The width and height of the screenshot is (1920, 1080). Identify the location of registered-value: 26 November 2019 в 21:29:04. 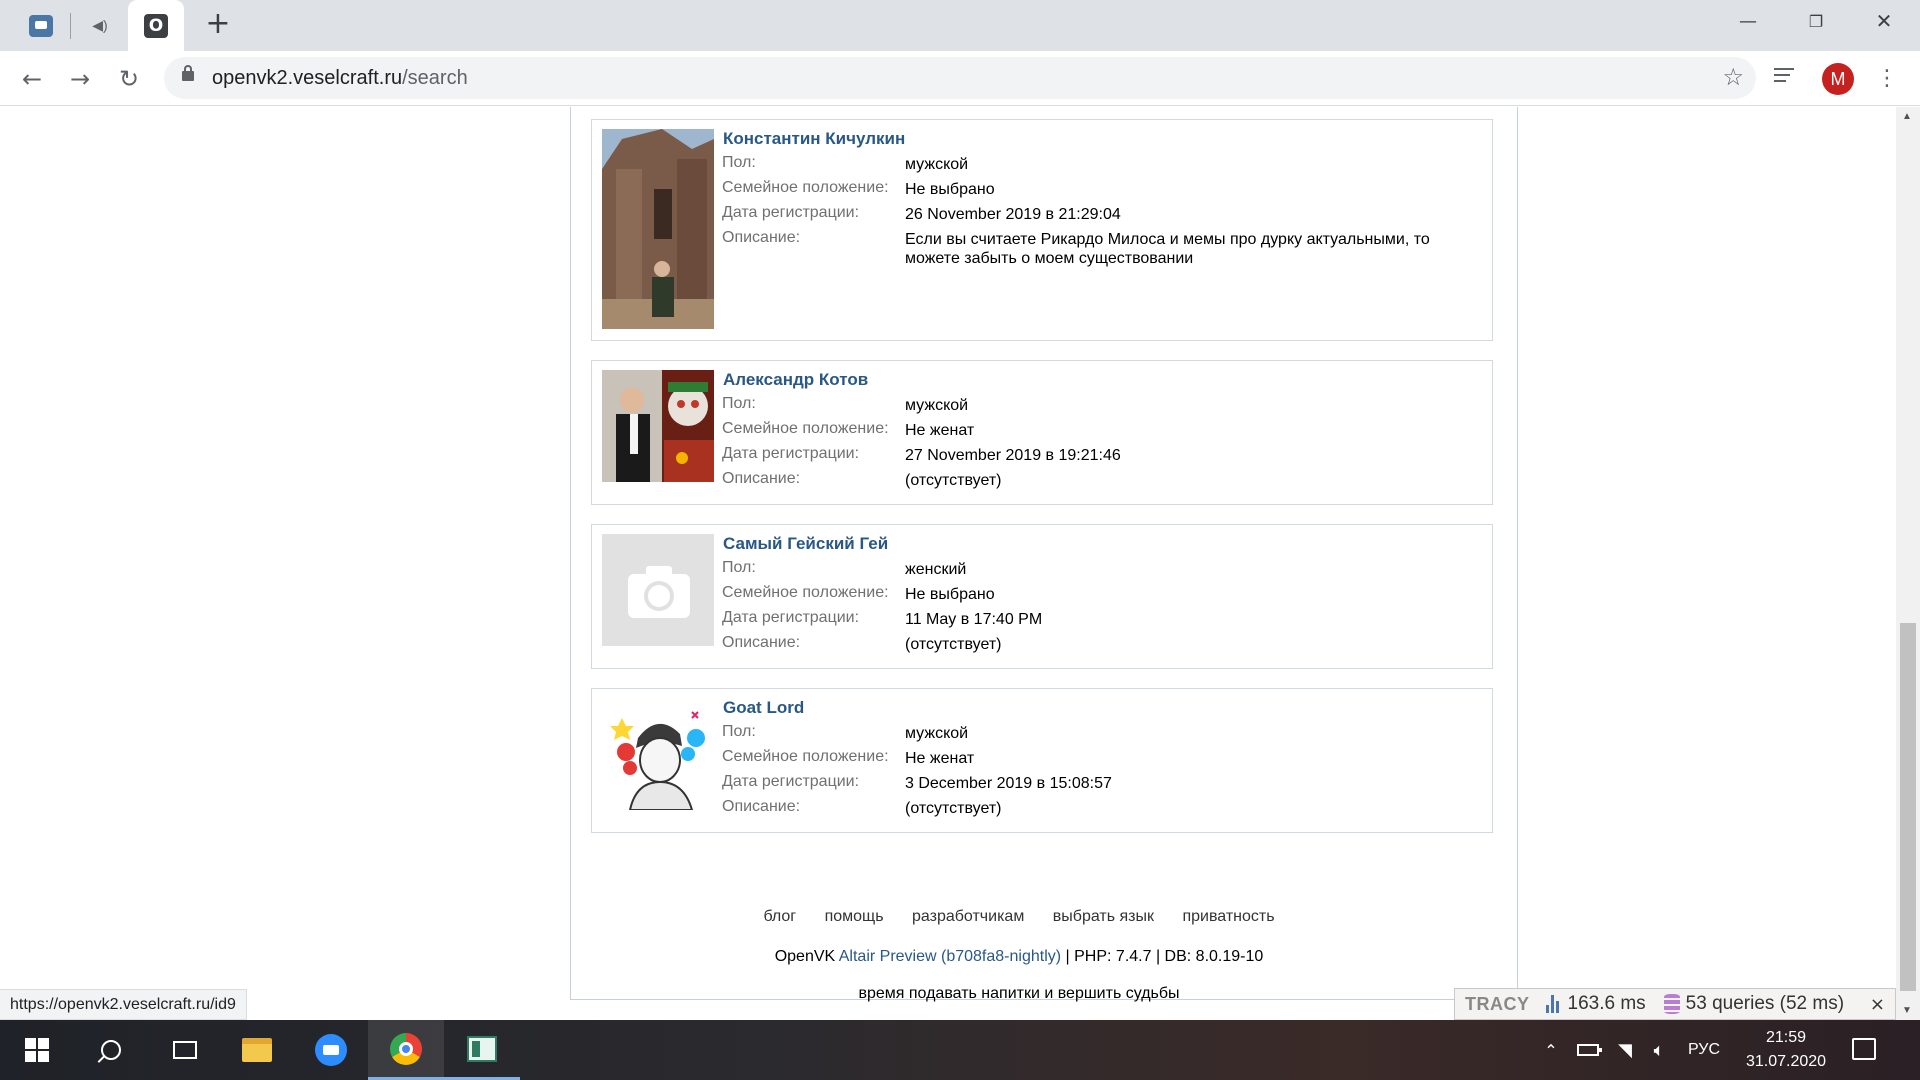
(1013, 214).